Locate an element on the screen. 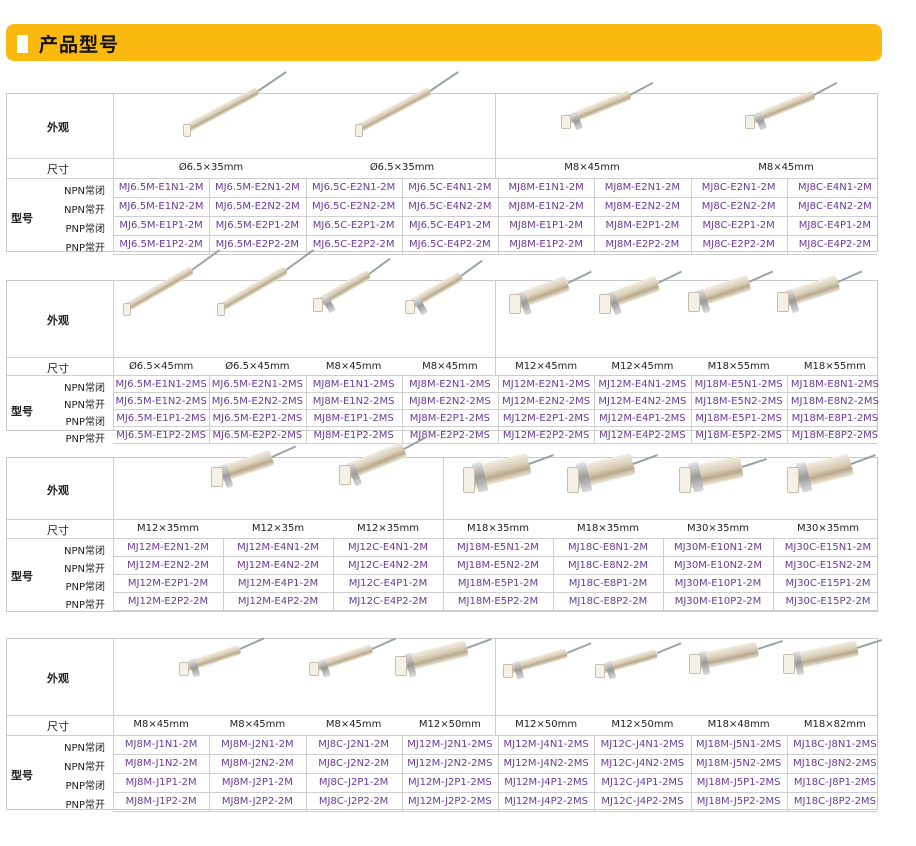  model-code: MJ6.5M-E1N1-2M is located at coordinates (161, 187).